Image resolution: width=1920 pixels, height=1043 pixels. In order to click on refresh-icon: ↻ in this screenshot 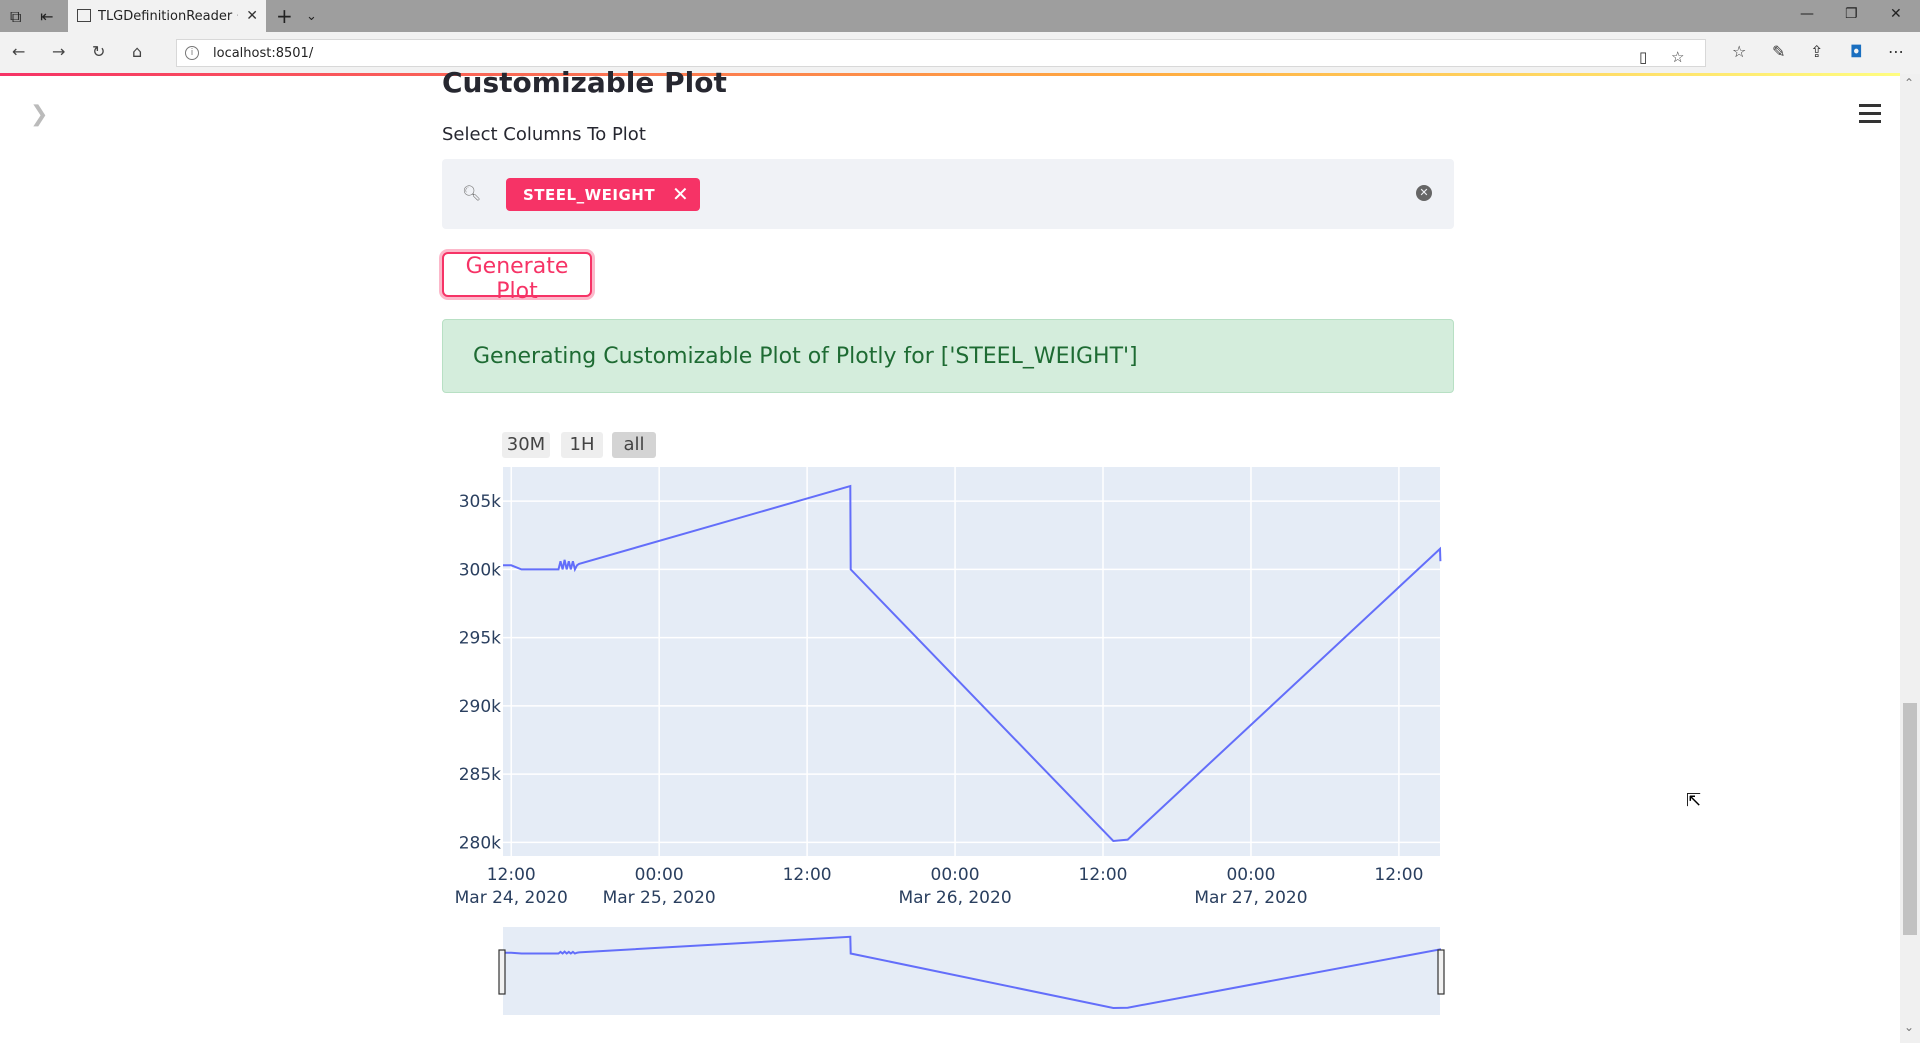, I will do `click(98, 51)`.